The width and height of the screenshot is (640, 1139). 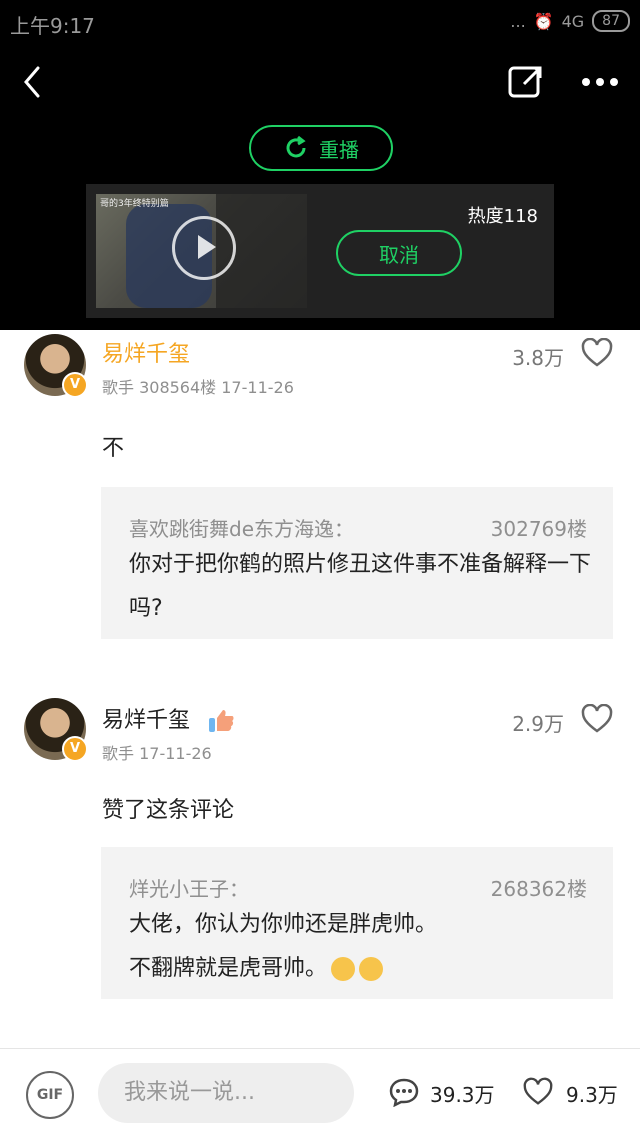 I want to click on quoted-author: 喜欢跳街舞de东方海逸：, so click(x=241, y=529).